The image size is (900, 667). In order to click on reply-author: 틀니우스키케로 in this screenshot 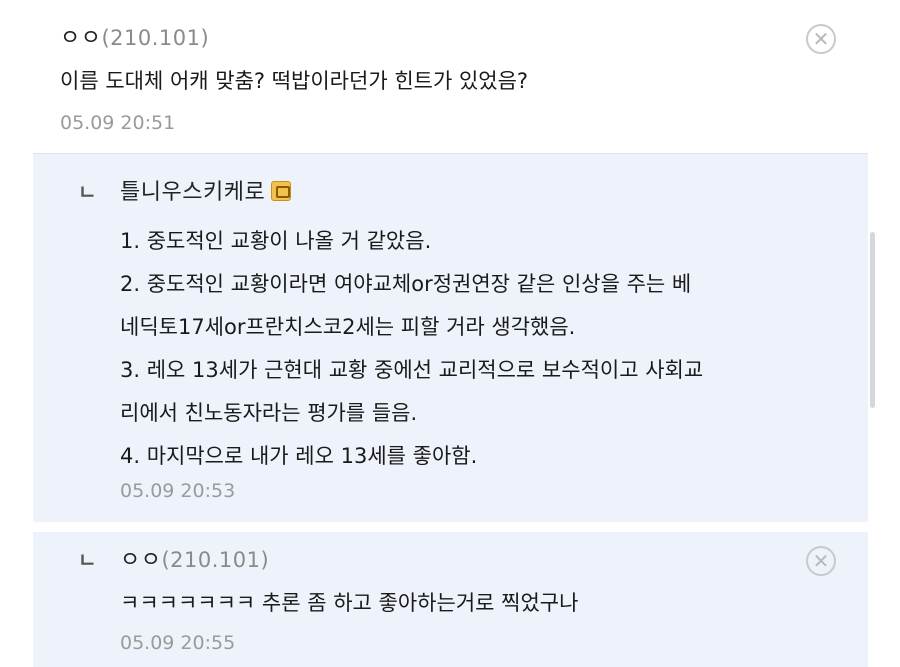, I will do `click(206, 190)`.